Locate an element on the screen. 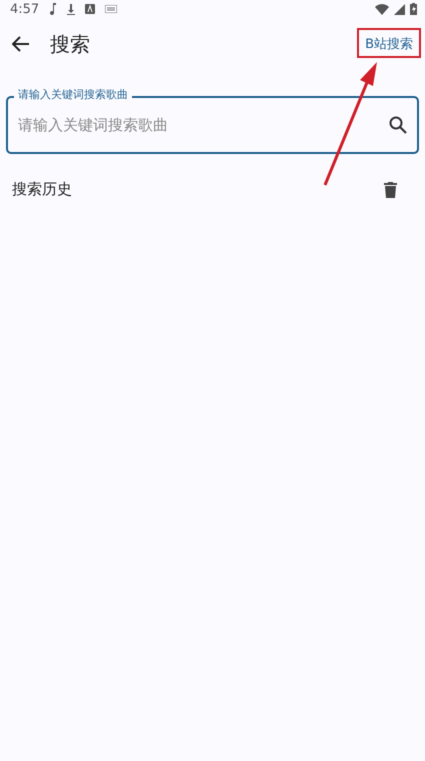  history-heading: 搜索历史 is located at coordinates (42, 189).